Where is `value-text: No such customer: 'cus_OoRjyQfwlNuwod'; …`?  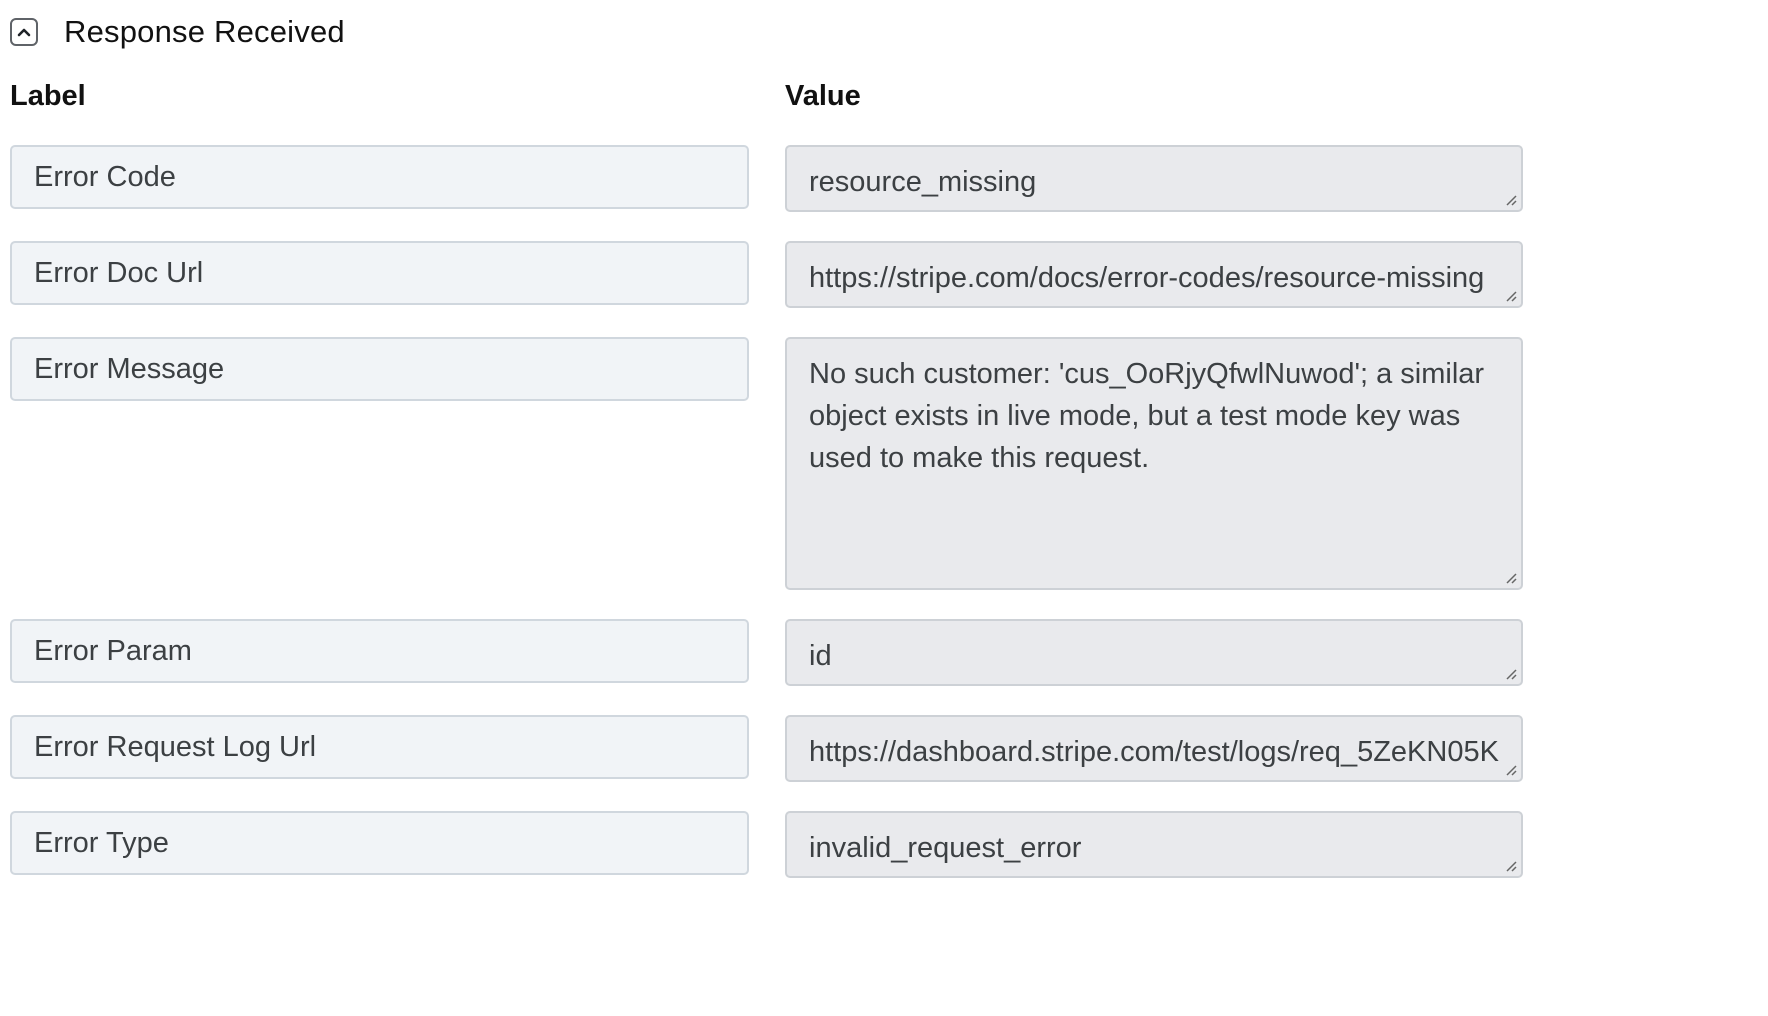 value-text: No such customer: 'cus_OoRjyQfwlNuwod'; … is located at coordinates (1147, 416).